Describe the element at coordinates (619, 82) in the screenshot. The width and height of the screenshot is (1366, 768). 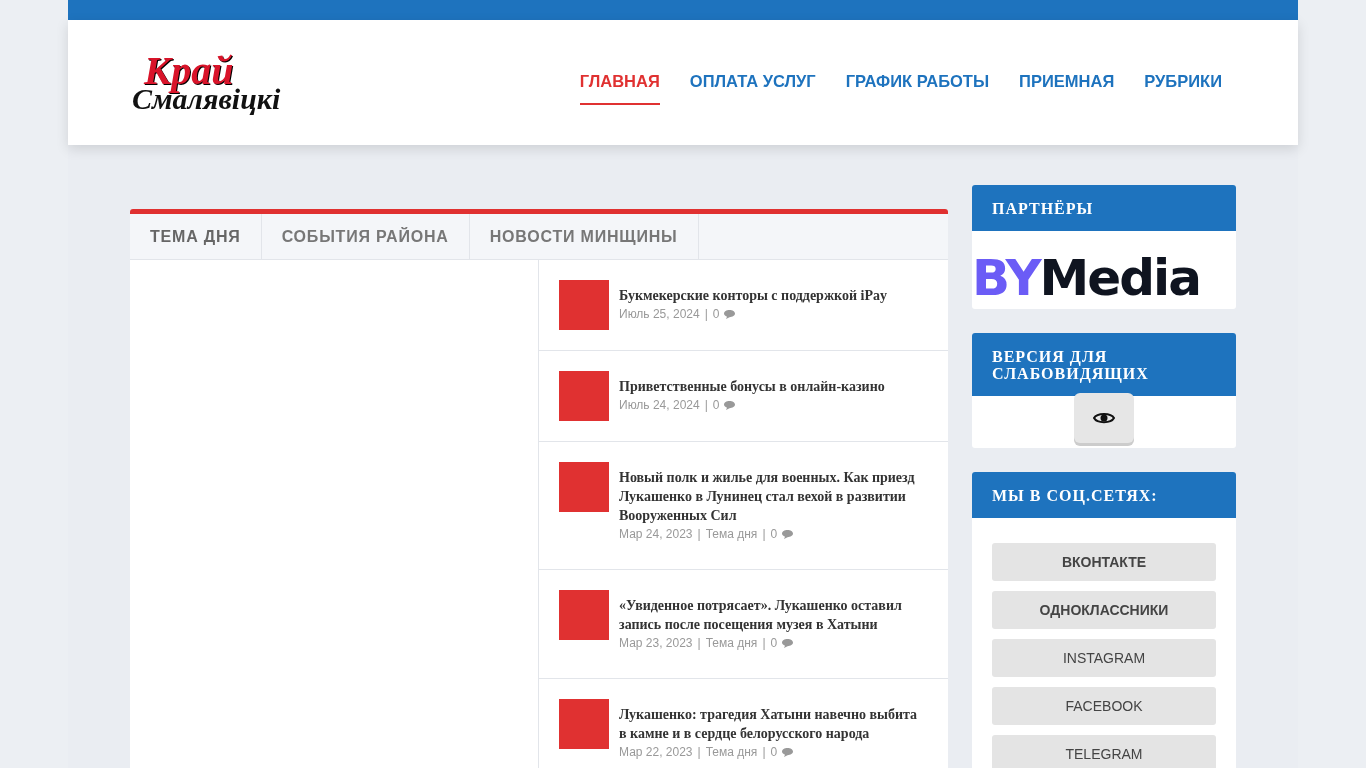
I see `nav-link: ГЛАВНАЯ` at that location.